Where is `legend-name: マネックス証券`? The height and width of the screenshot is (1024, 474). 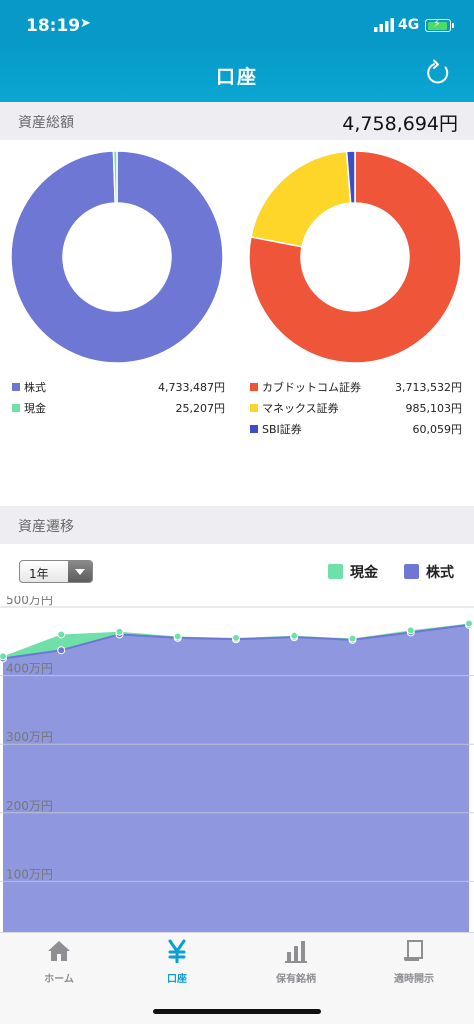 legend-name: マネックス証券 is located at coordinates (300, 408).